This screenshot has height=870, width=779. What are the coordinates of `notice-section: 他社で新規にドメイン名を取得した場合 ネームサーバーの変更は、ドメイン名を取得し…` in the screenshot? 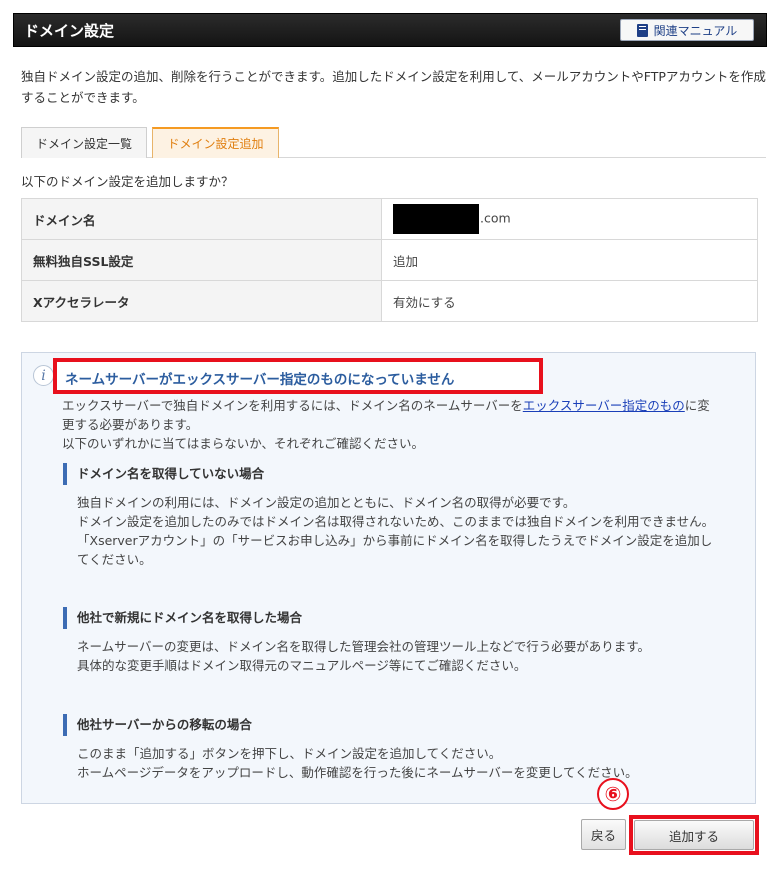 It's located at (393, 641).